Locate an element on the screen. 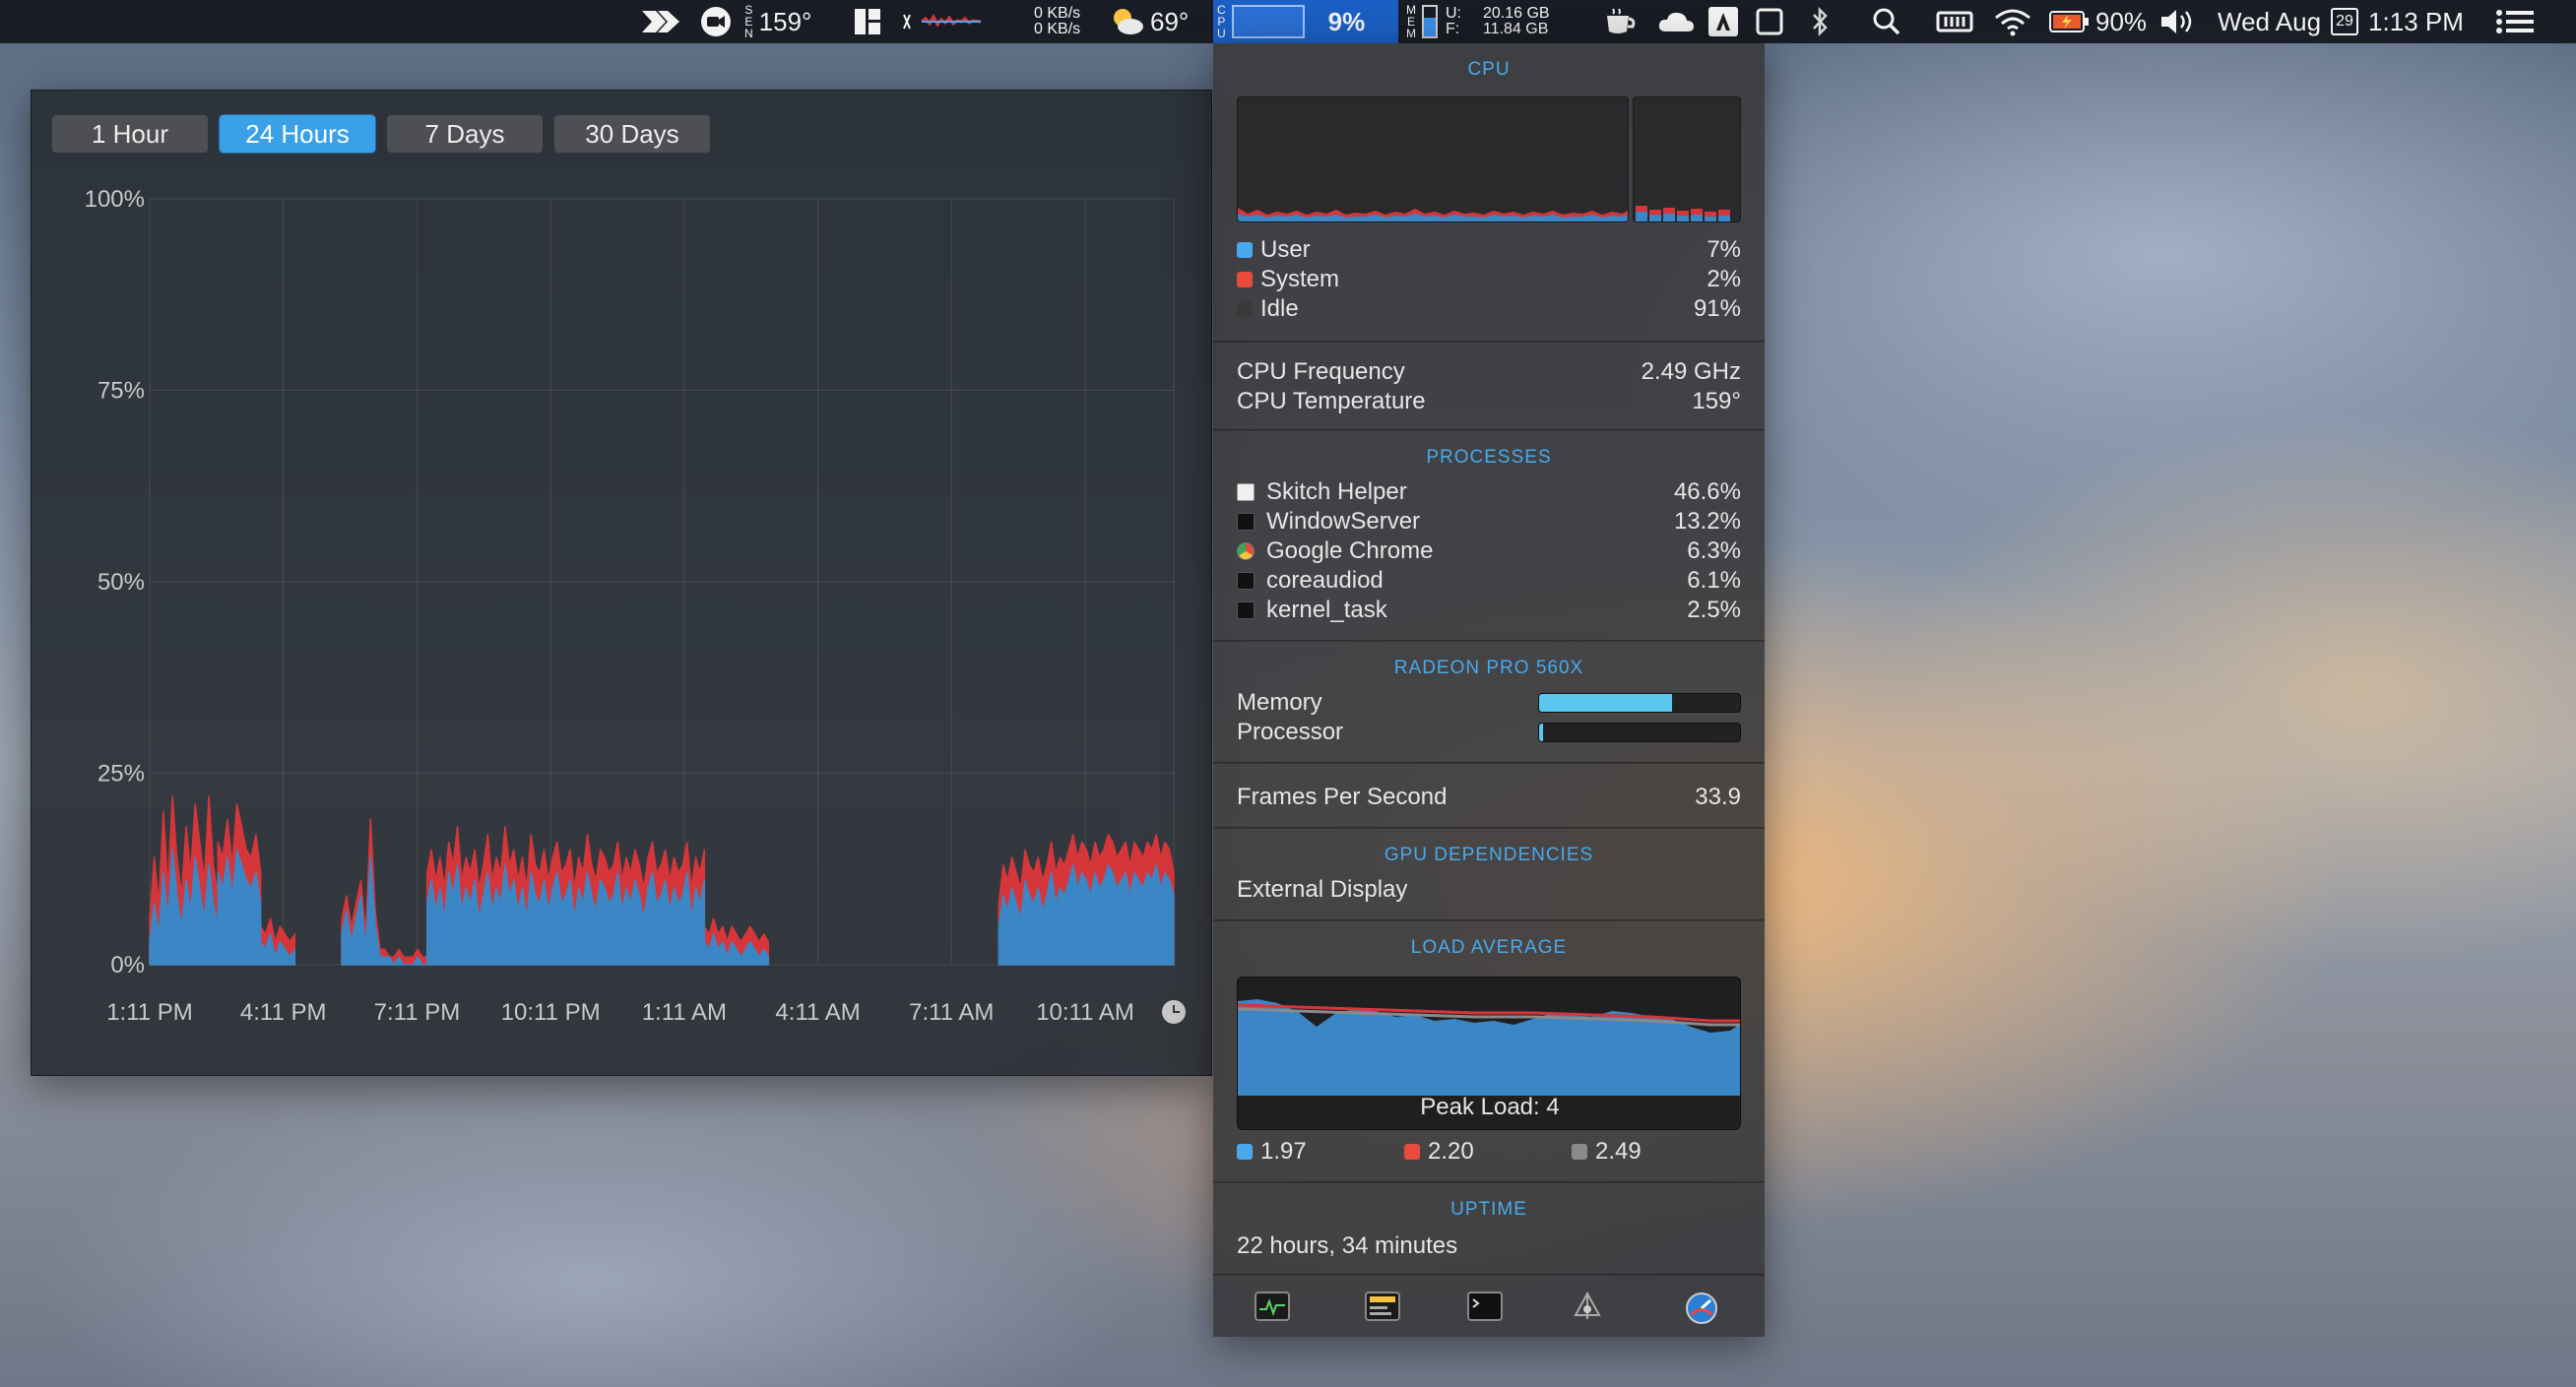  clock-icon is located at coordinates (1174, 1012).